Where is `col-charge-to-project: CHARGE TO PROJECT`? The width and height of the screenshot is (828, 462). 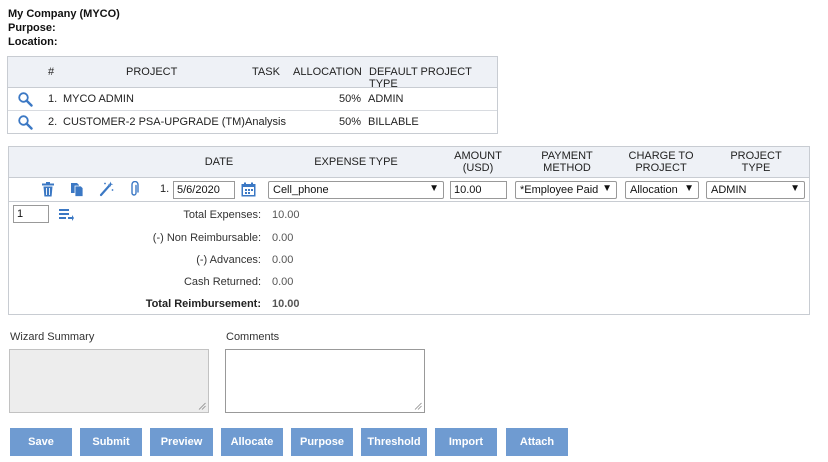 col-charge-to-project: CHARGE TO PROJECT is located at coordinates (661, 162).